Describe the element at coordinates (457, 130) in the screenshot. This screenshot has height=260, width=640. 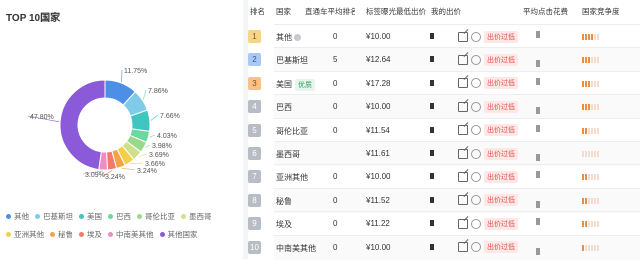
I see `table-row: 5哥伦比亚0¥11.54出价过低` at that location.